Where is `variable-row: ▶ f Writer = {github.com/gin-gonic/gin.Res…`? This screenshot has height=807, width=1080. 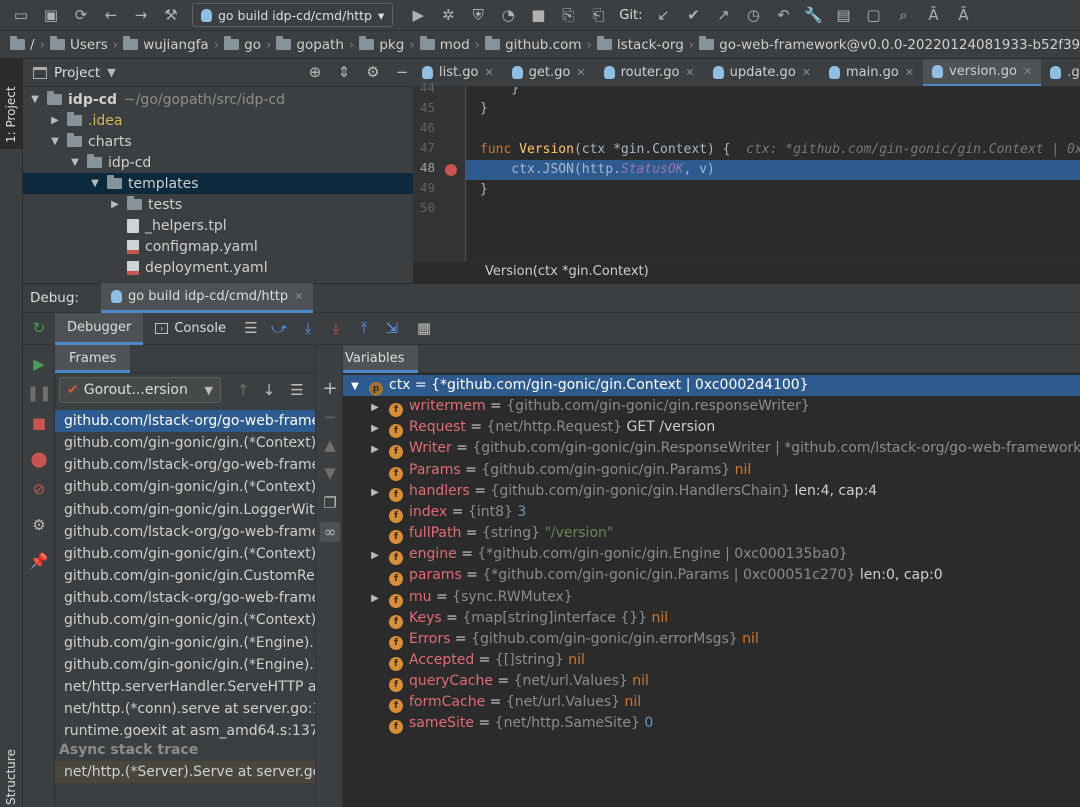
variable-row: ▶ f Writer = {github.com/gin-gonic/gin.Res… is located at coordinates (711, 449).